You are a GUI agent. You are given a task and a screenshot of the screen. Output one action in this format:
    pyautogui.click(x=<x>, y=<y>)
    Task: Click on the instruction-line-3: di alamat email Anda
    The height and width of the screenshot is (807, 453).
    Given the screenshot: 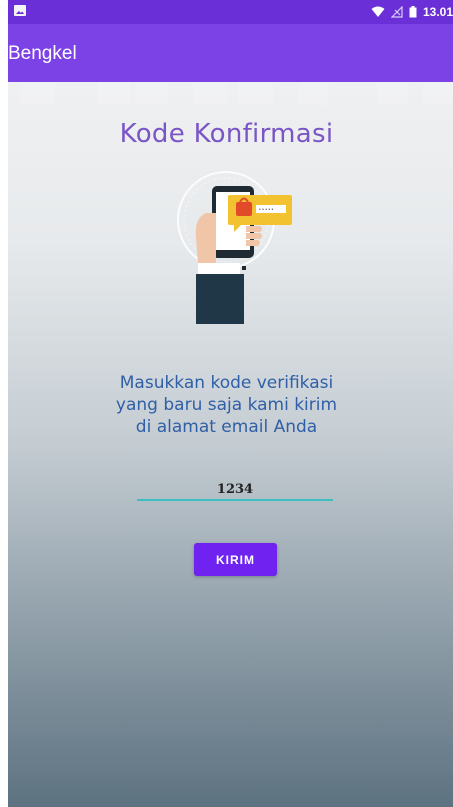 What is the action you would take?
    pyautogui.click(x=226, y=427)
    